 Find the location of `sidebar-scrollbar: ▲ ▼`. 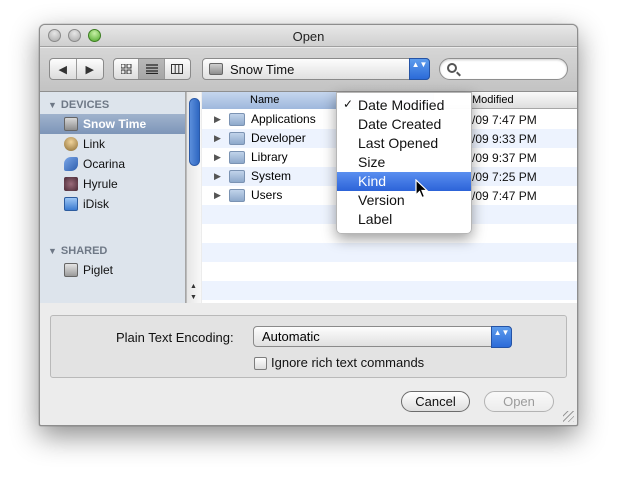

sidebar-scrollbar: ▲ ▼ is located at coordinates (193, 197).